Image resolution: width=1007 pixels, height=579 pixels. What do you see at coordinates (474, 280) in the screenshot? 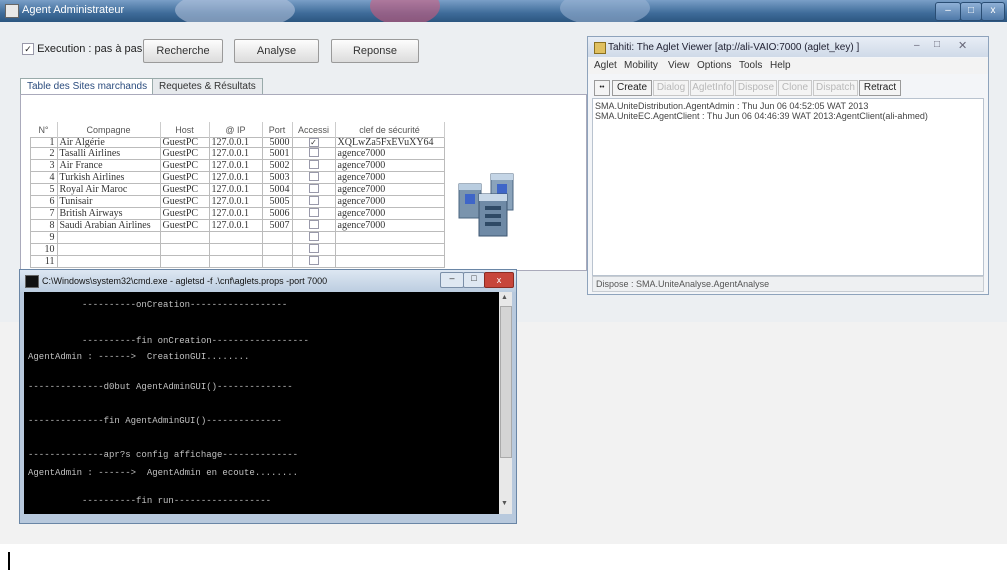
I see `cmd-maximize-button: □` at bounding box center [474, 280].